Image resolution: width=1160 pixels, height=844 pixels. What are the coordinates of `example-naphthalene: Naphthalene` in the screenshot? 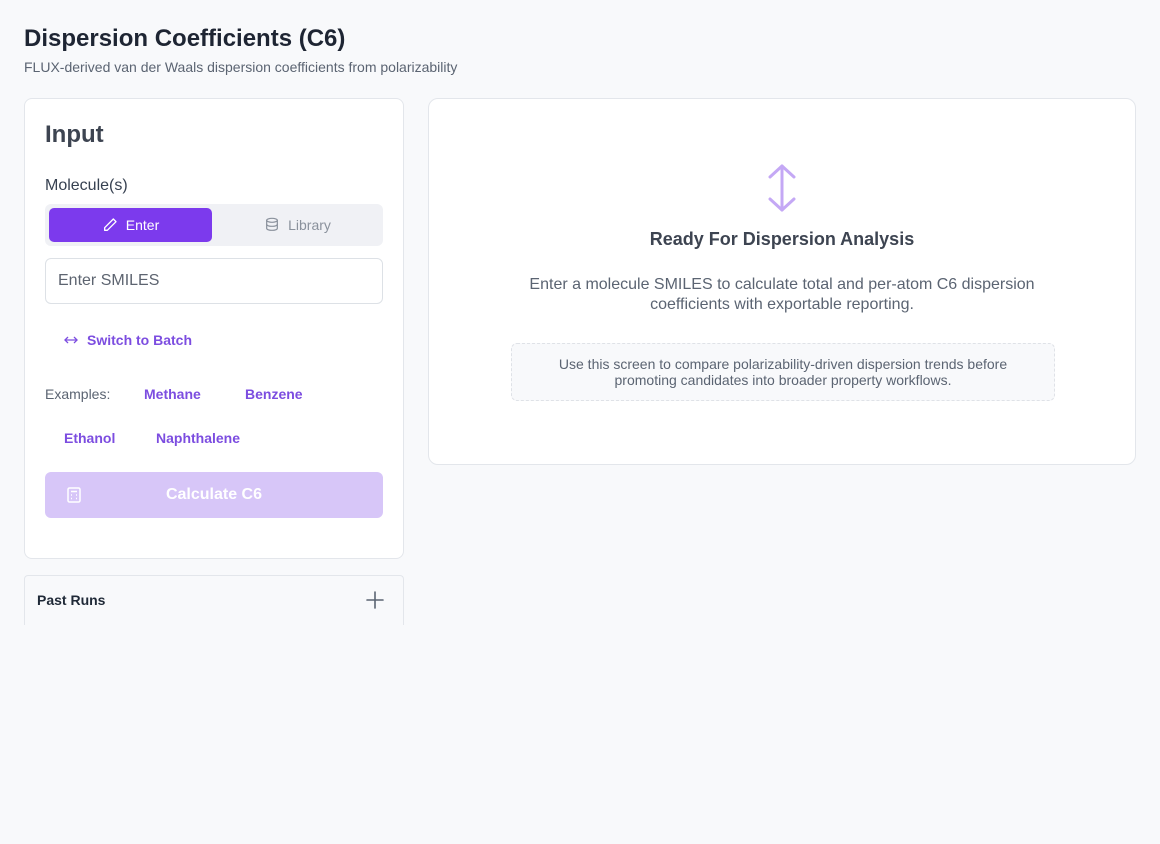 It's located at (198, 438).